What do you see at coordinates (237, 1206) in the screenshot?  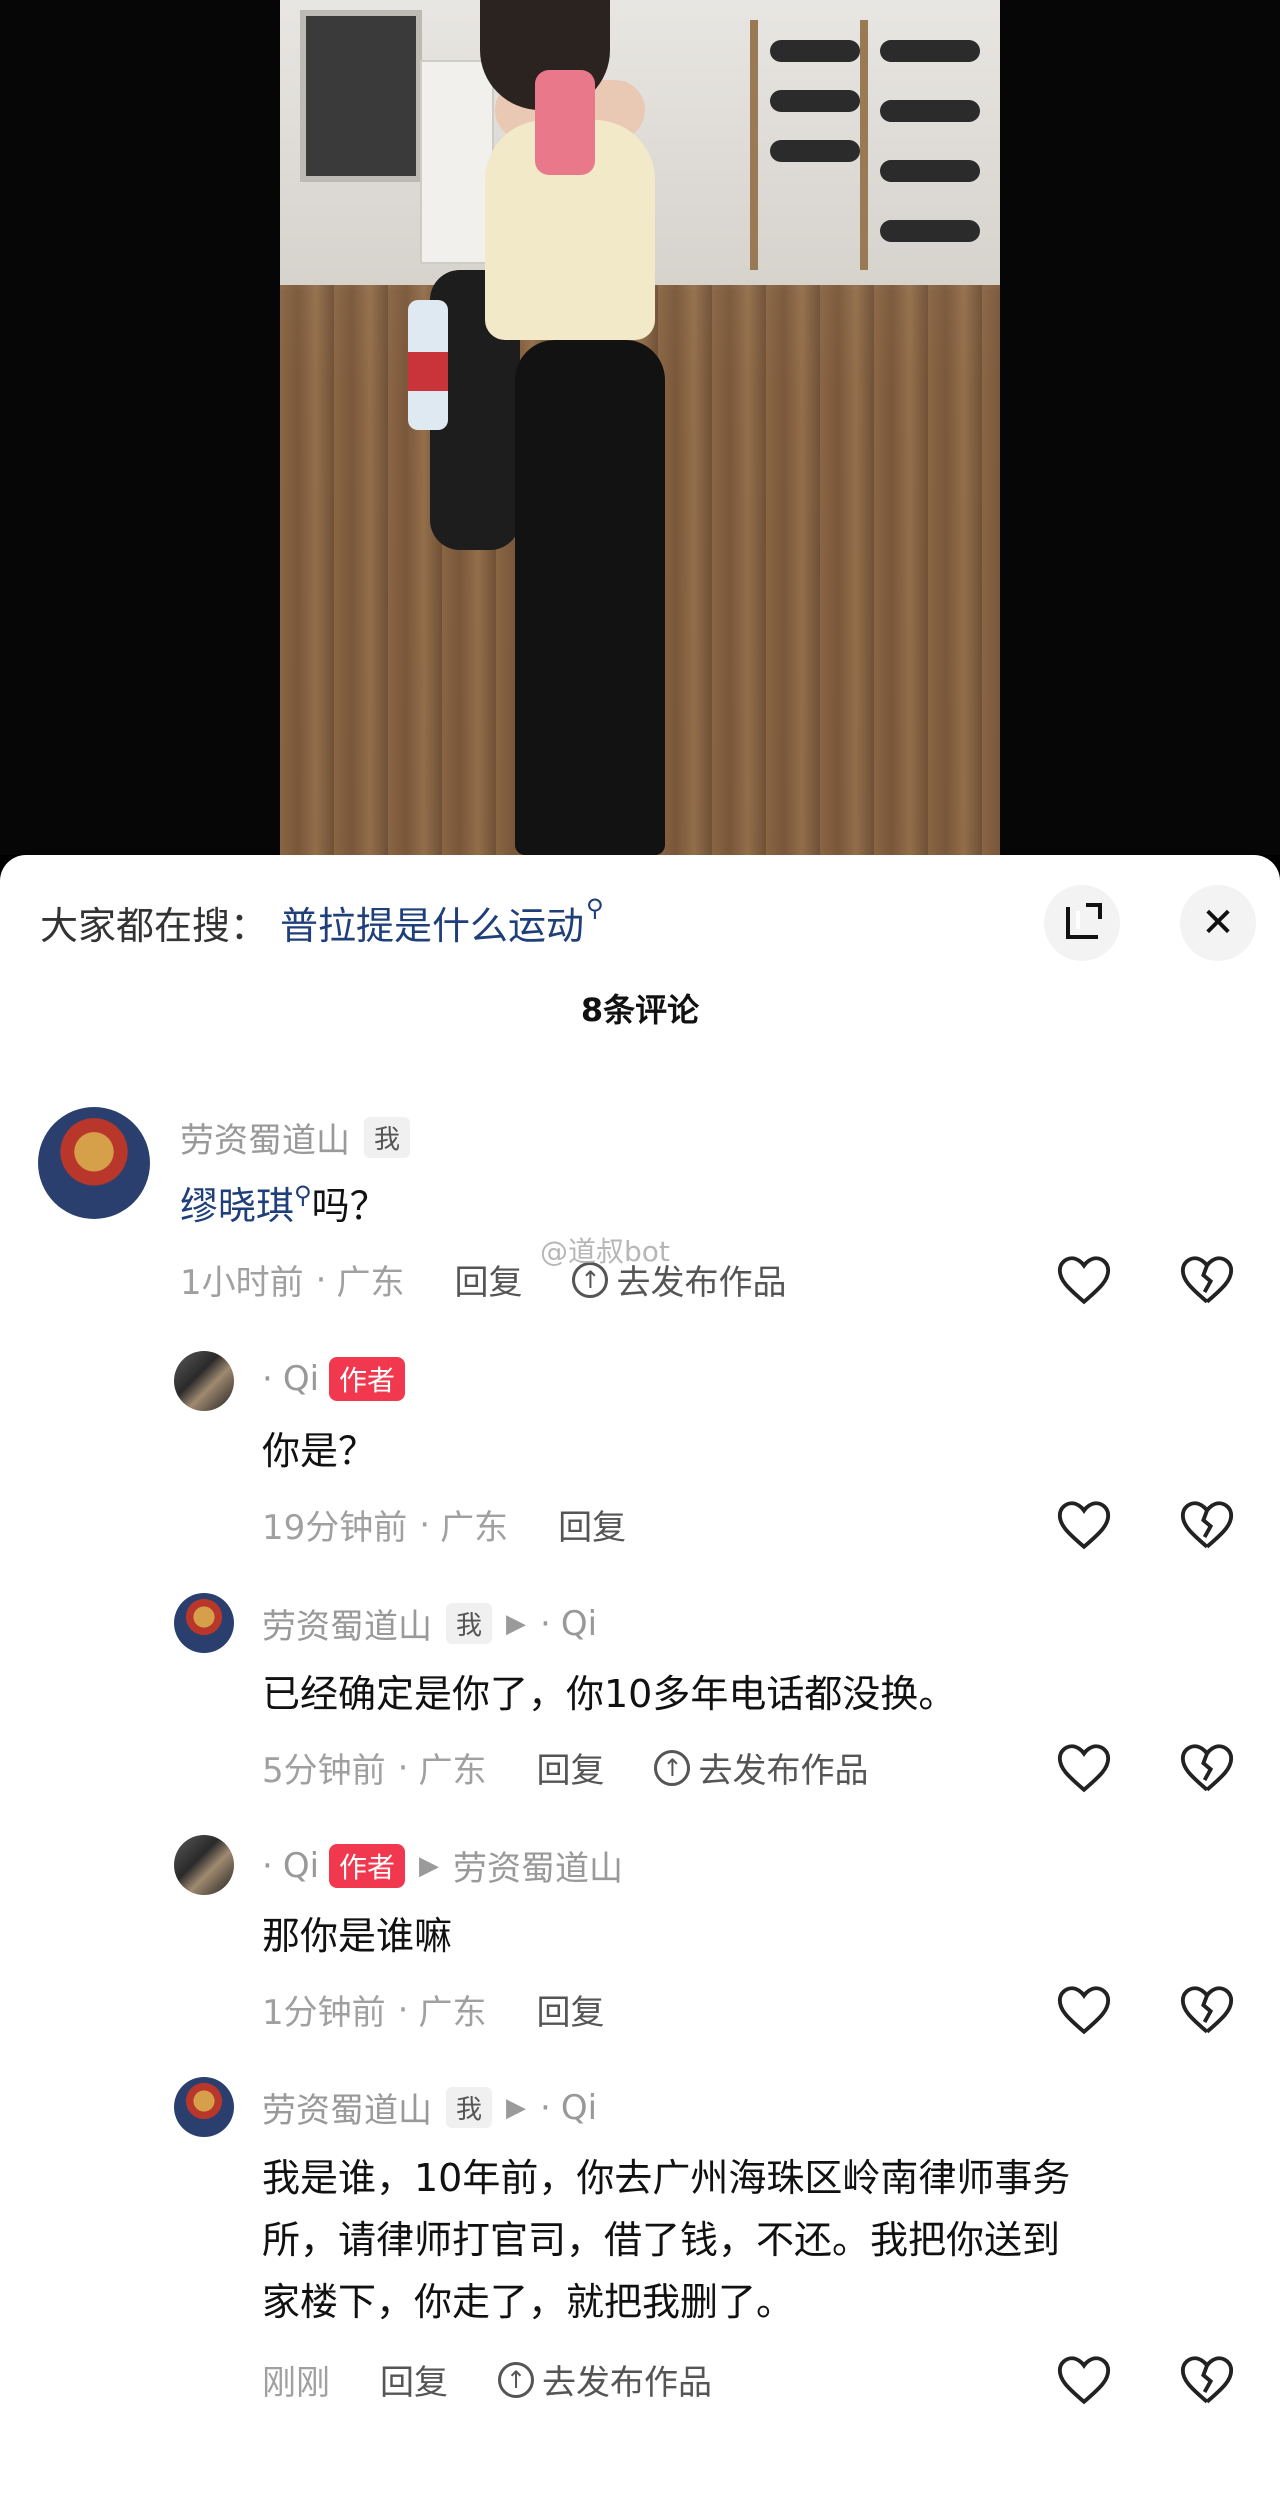 I see `search-link: 缪晓琪` at bounding box center [237, 1206].